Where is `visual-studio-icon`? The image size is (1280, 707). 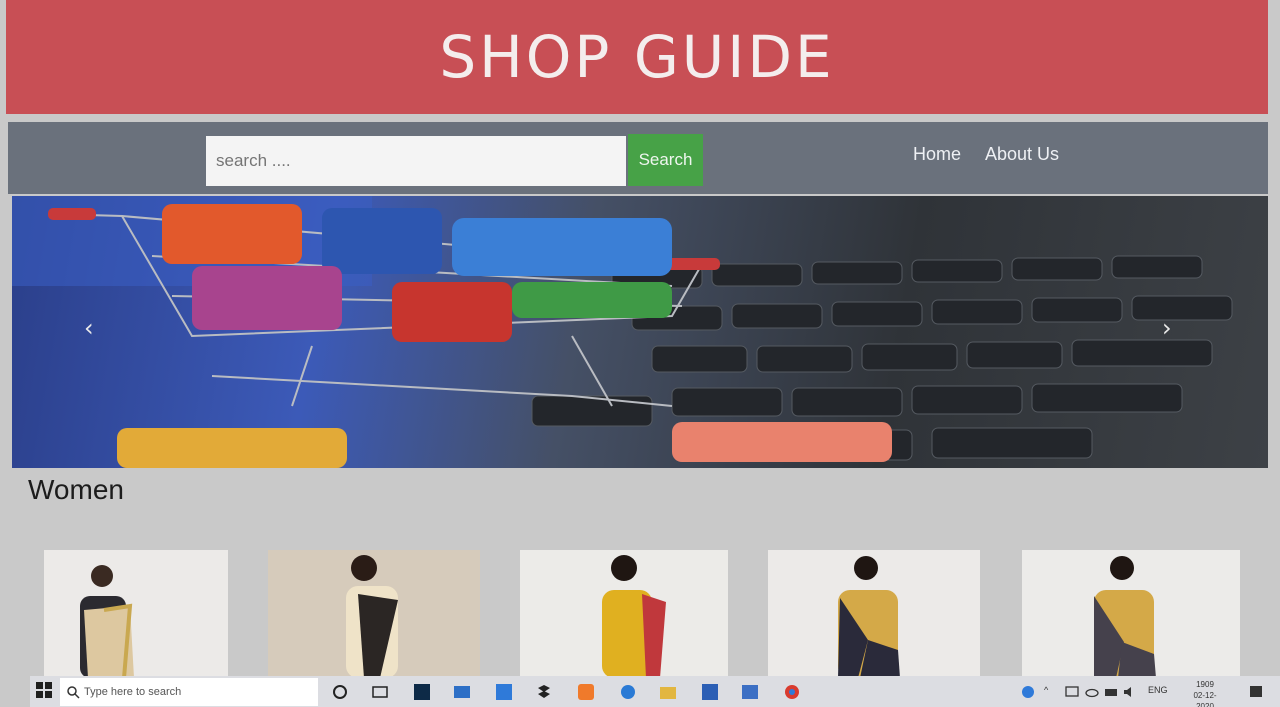 visual-studio-icon is located at coordinates (504, 692).